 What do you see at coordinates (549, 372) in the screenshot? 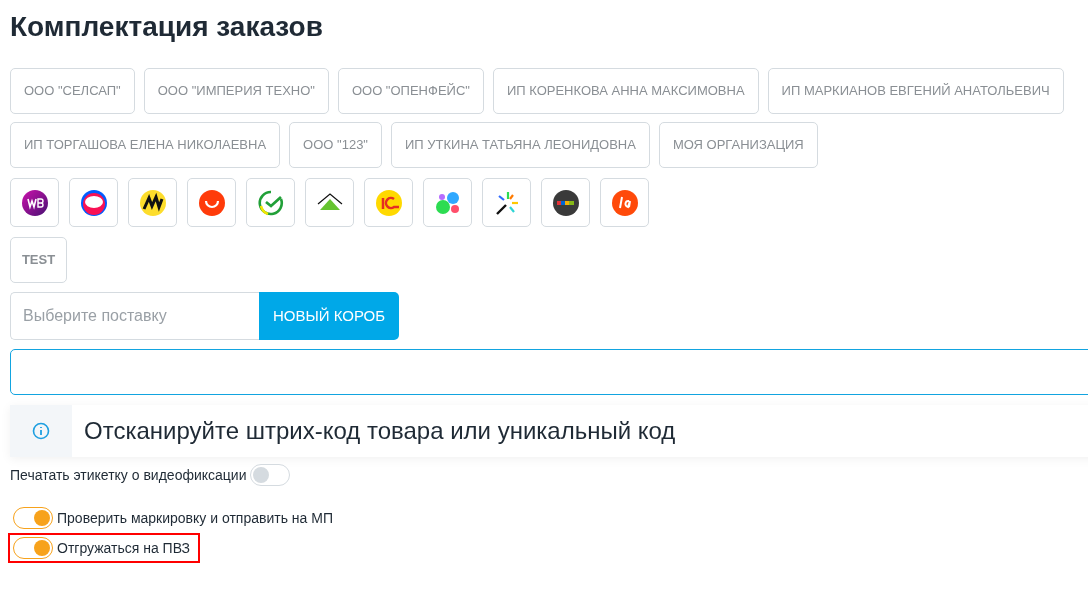
I see `scan-field` at bounding box center [549, 372].